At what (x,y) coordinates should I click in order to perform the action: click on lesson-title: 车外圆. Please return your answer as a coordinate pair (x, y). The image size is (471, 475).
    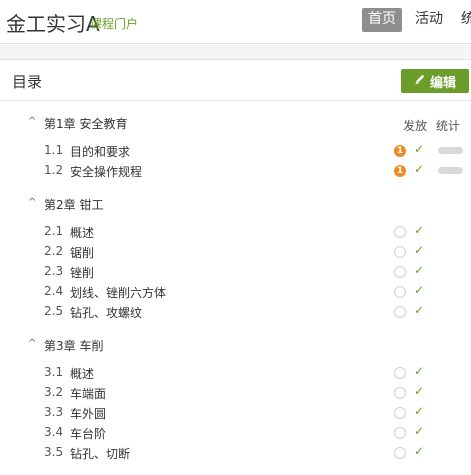
    Looking at the image, I should click on (88, 413).